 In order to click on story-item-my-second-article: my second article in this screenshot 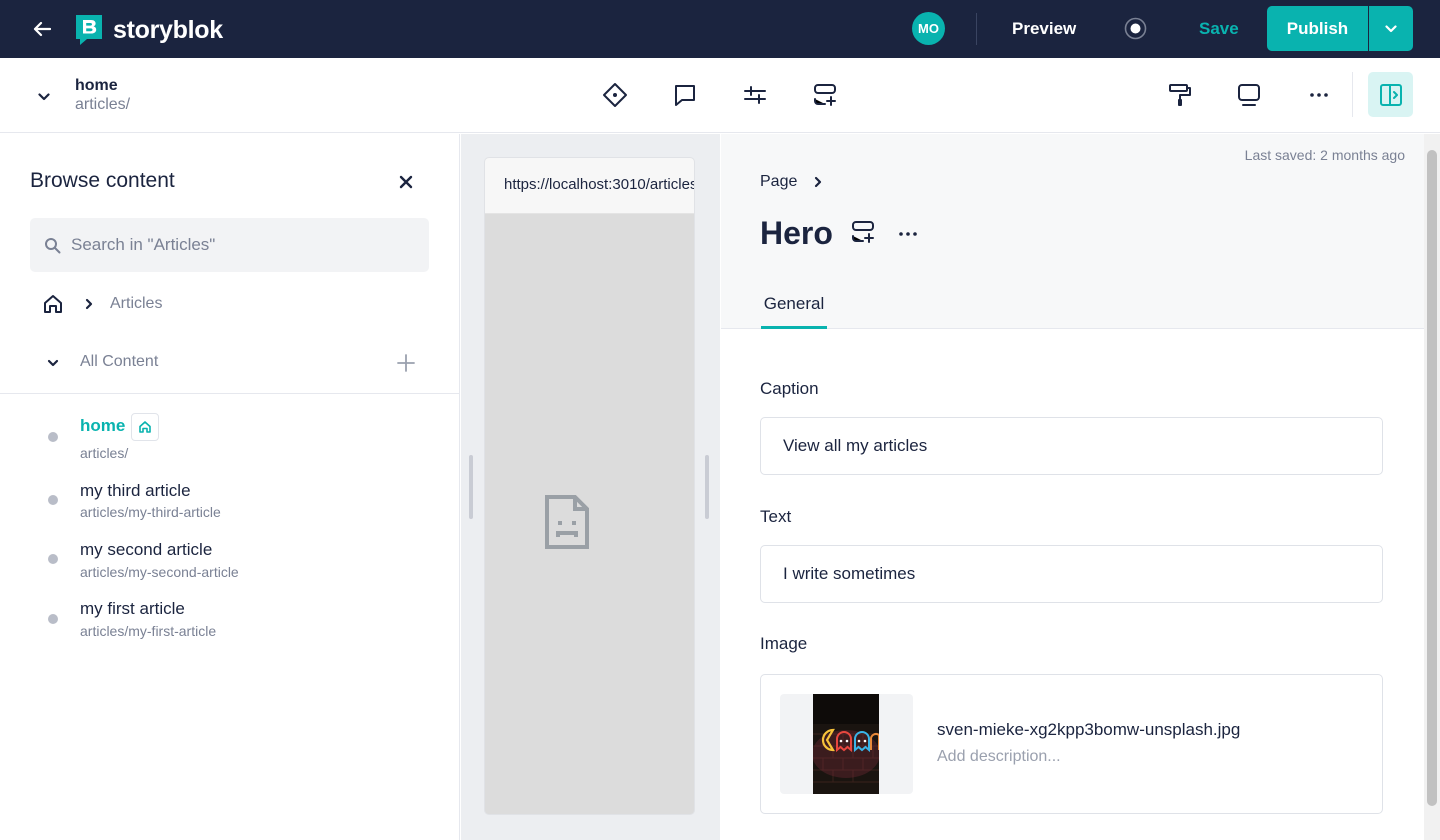, I will do `click(146, 550)`.